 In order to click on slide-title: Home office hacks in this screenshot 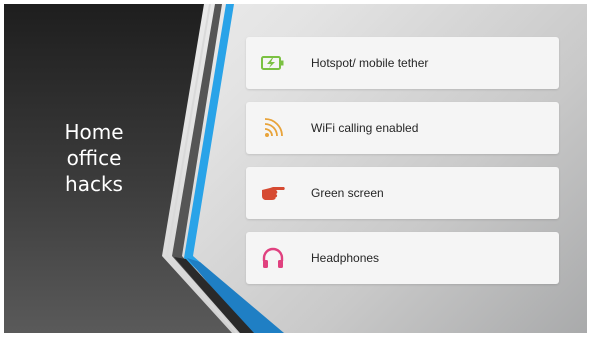, I will do `click(94, 158)`.